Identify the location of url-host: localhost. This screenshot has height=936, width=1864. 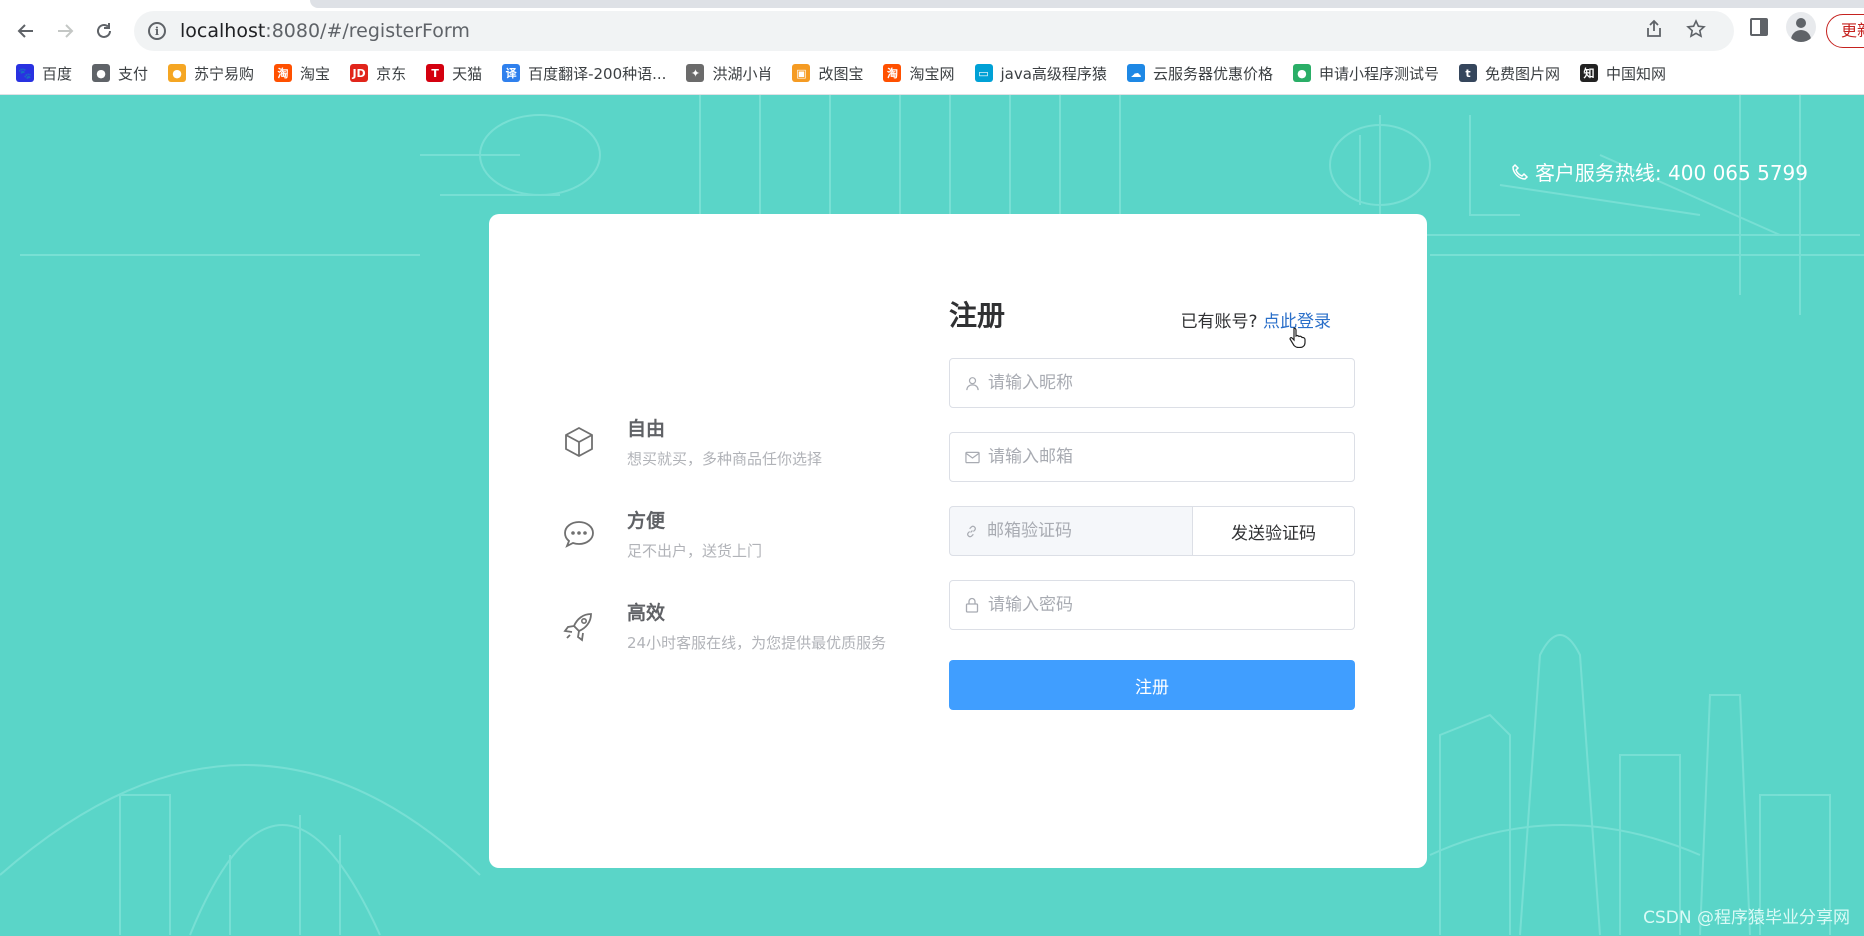
(223, 31).